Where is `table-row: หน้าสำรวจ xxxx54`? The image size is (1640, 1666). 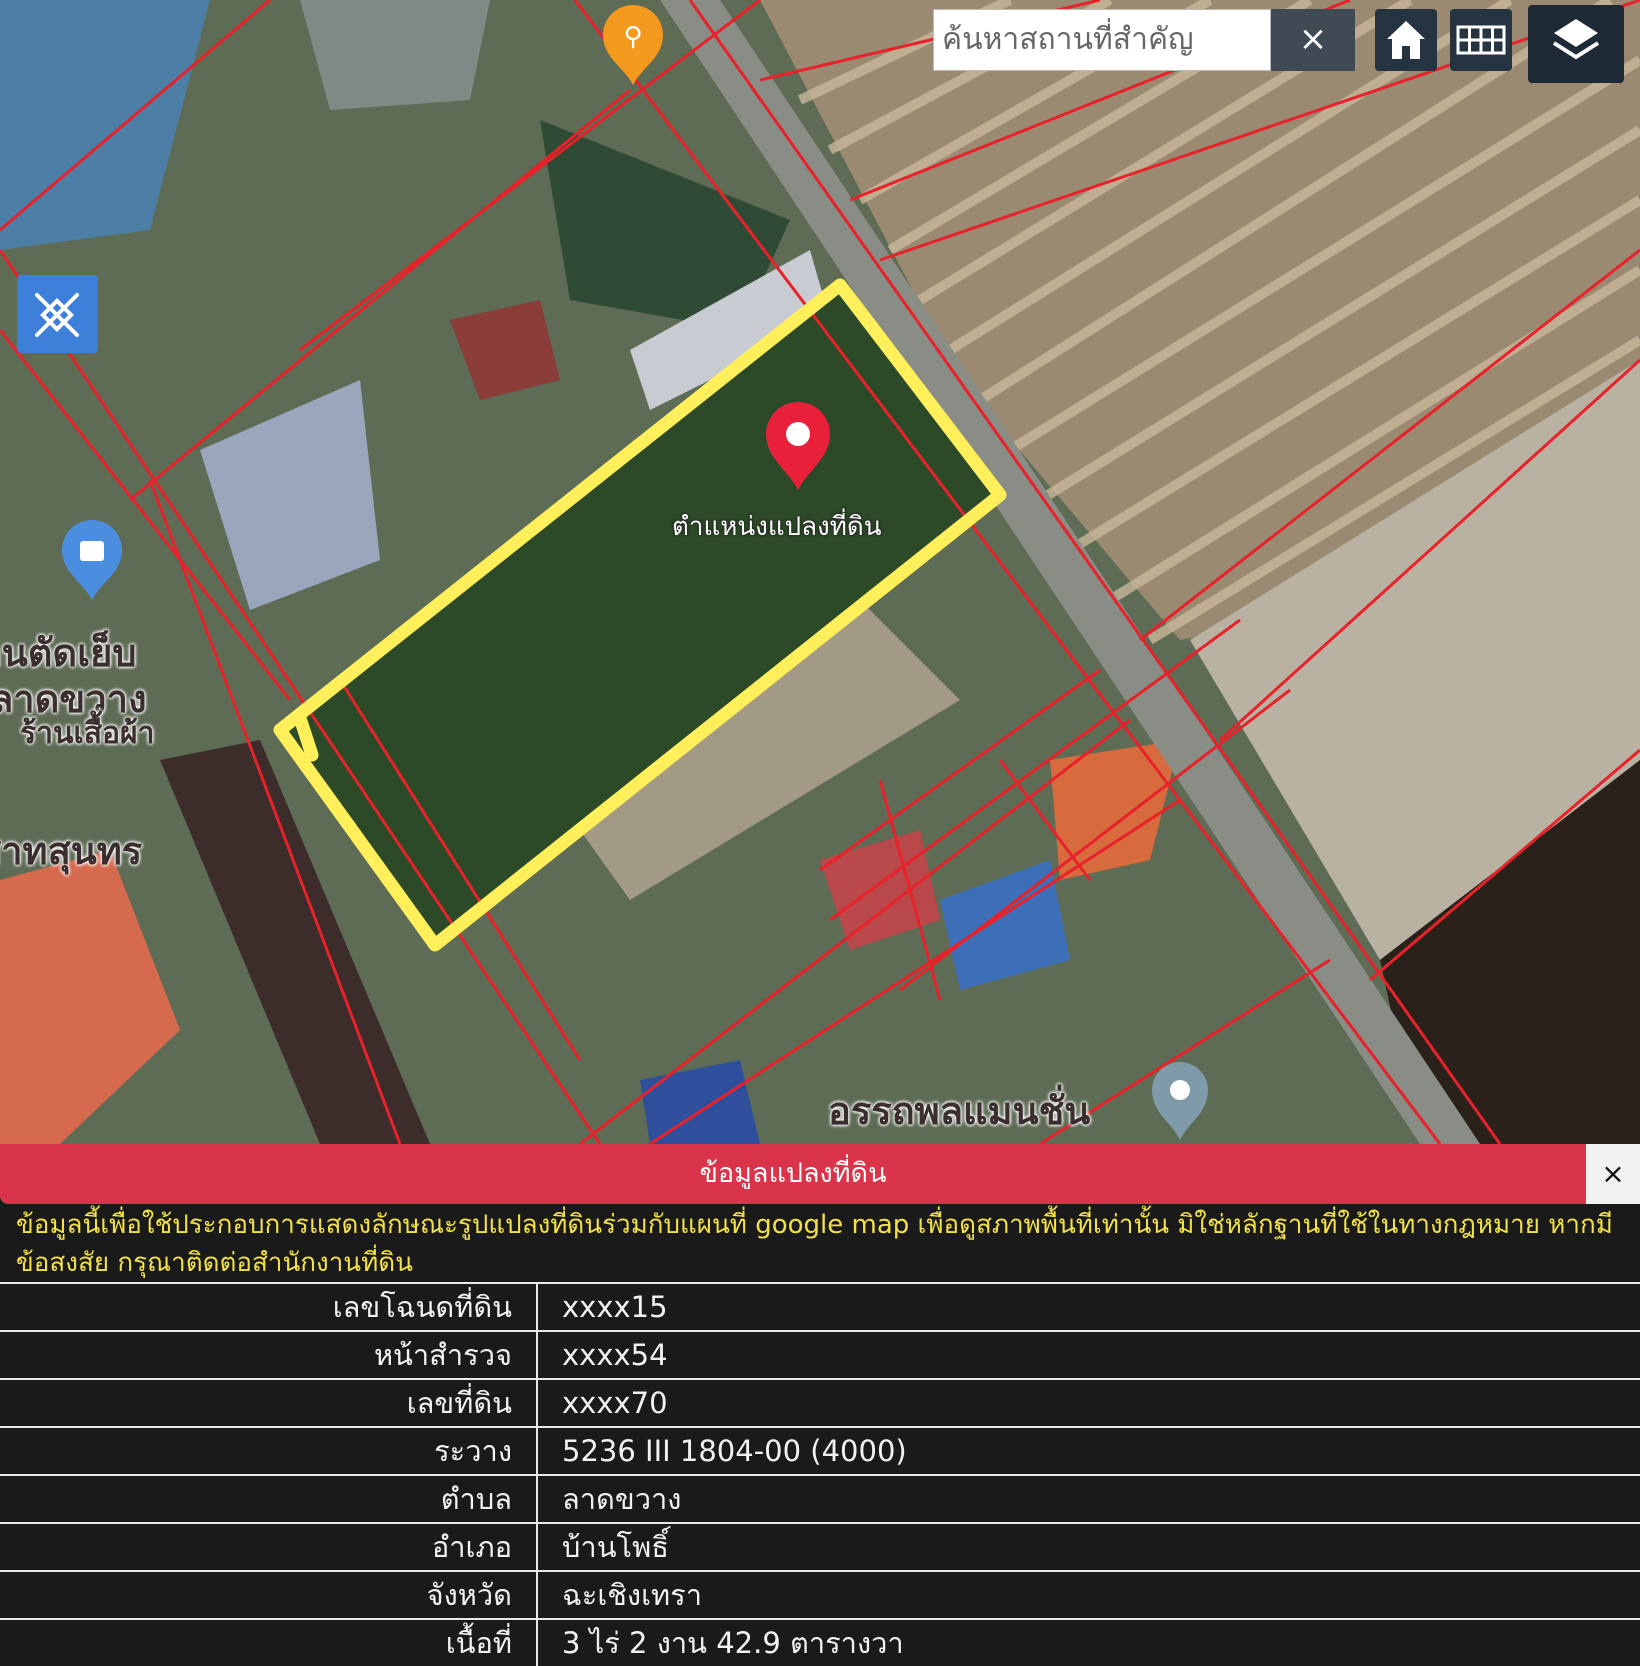 table-row: หน้าสำรวจ xxxx54 is located at coordinates (820, 1354).